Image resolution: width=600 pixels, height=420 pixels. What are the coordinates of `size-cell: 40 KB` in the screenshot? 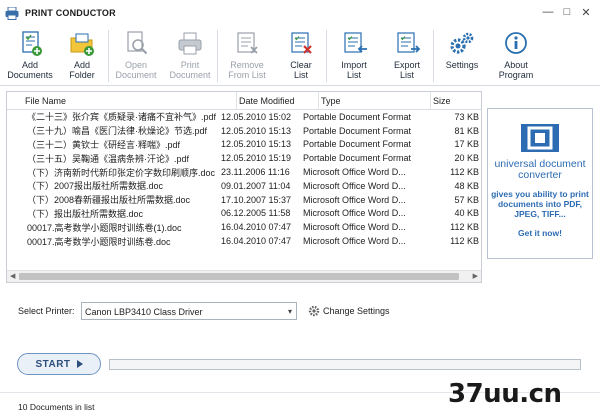 It's located at (466, 213).